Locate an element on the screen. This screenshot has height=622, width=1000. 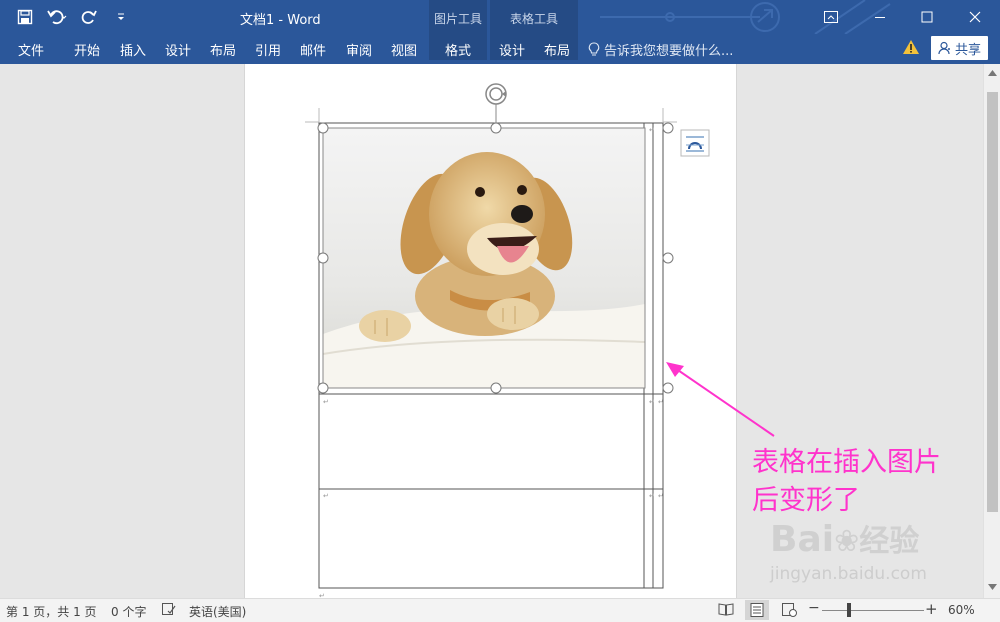
table-tools-header: 表格工具 is located at coordinates (534, 17).